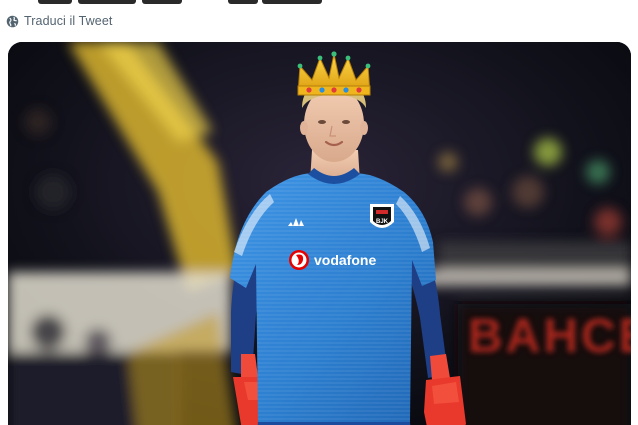  I want to click on stadium-banner-text: BAHCE, so click(549, 336).